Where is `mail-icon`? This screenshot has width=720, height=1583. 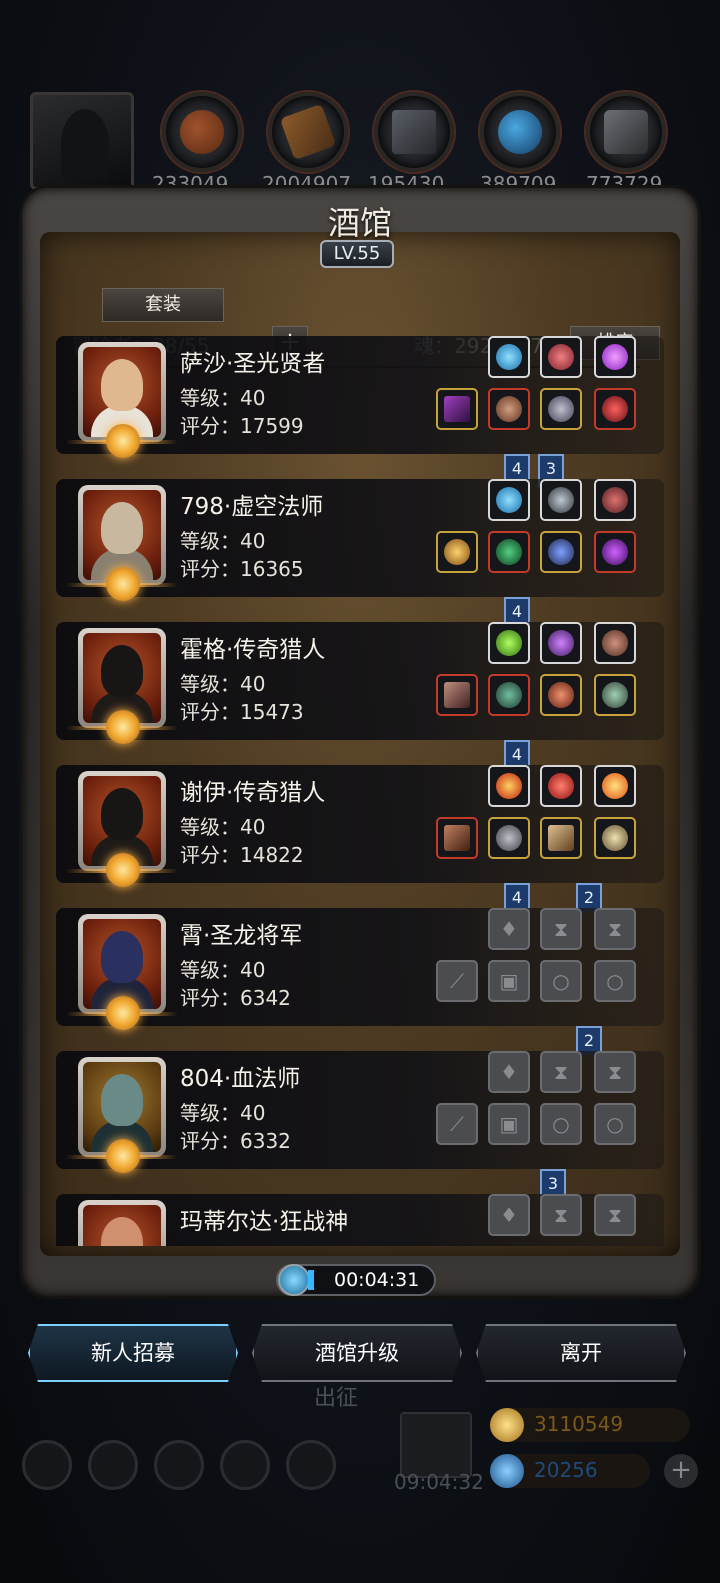
mail-icon is located at coordinates (245, 1465).